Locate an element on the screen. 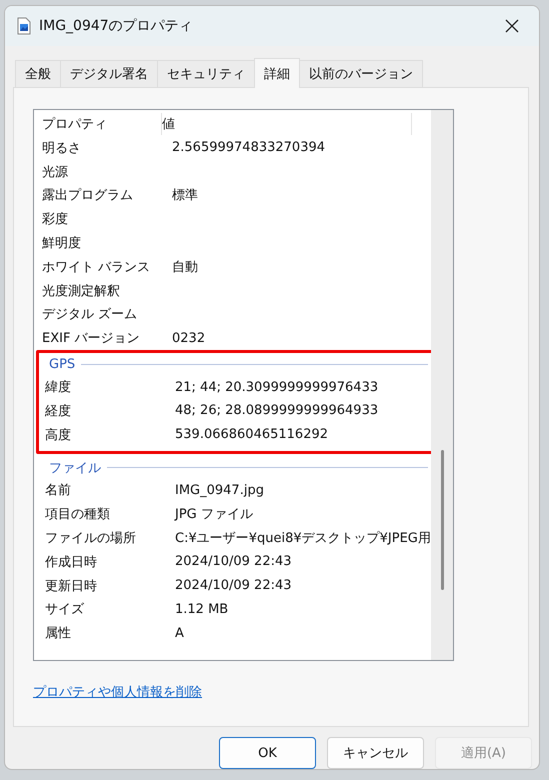 The width and height of the screenshot is (549, 780). property-name: 更新日時 is located at coordinates (71, 586).